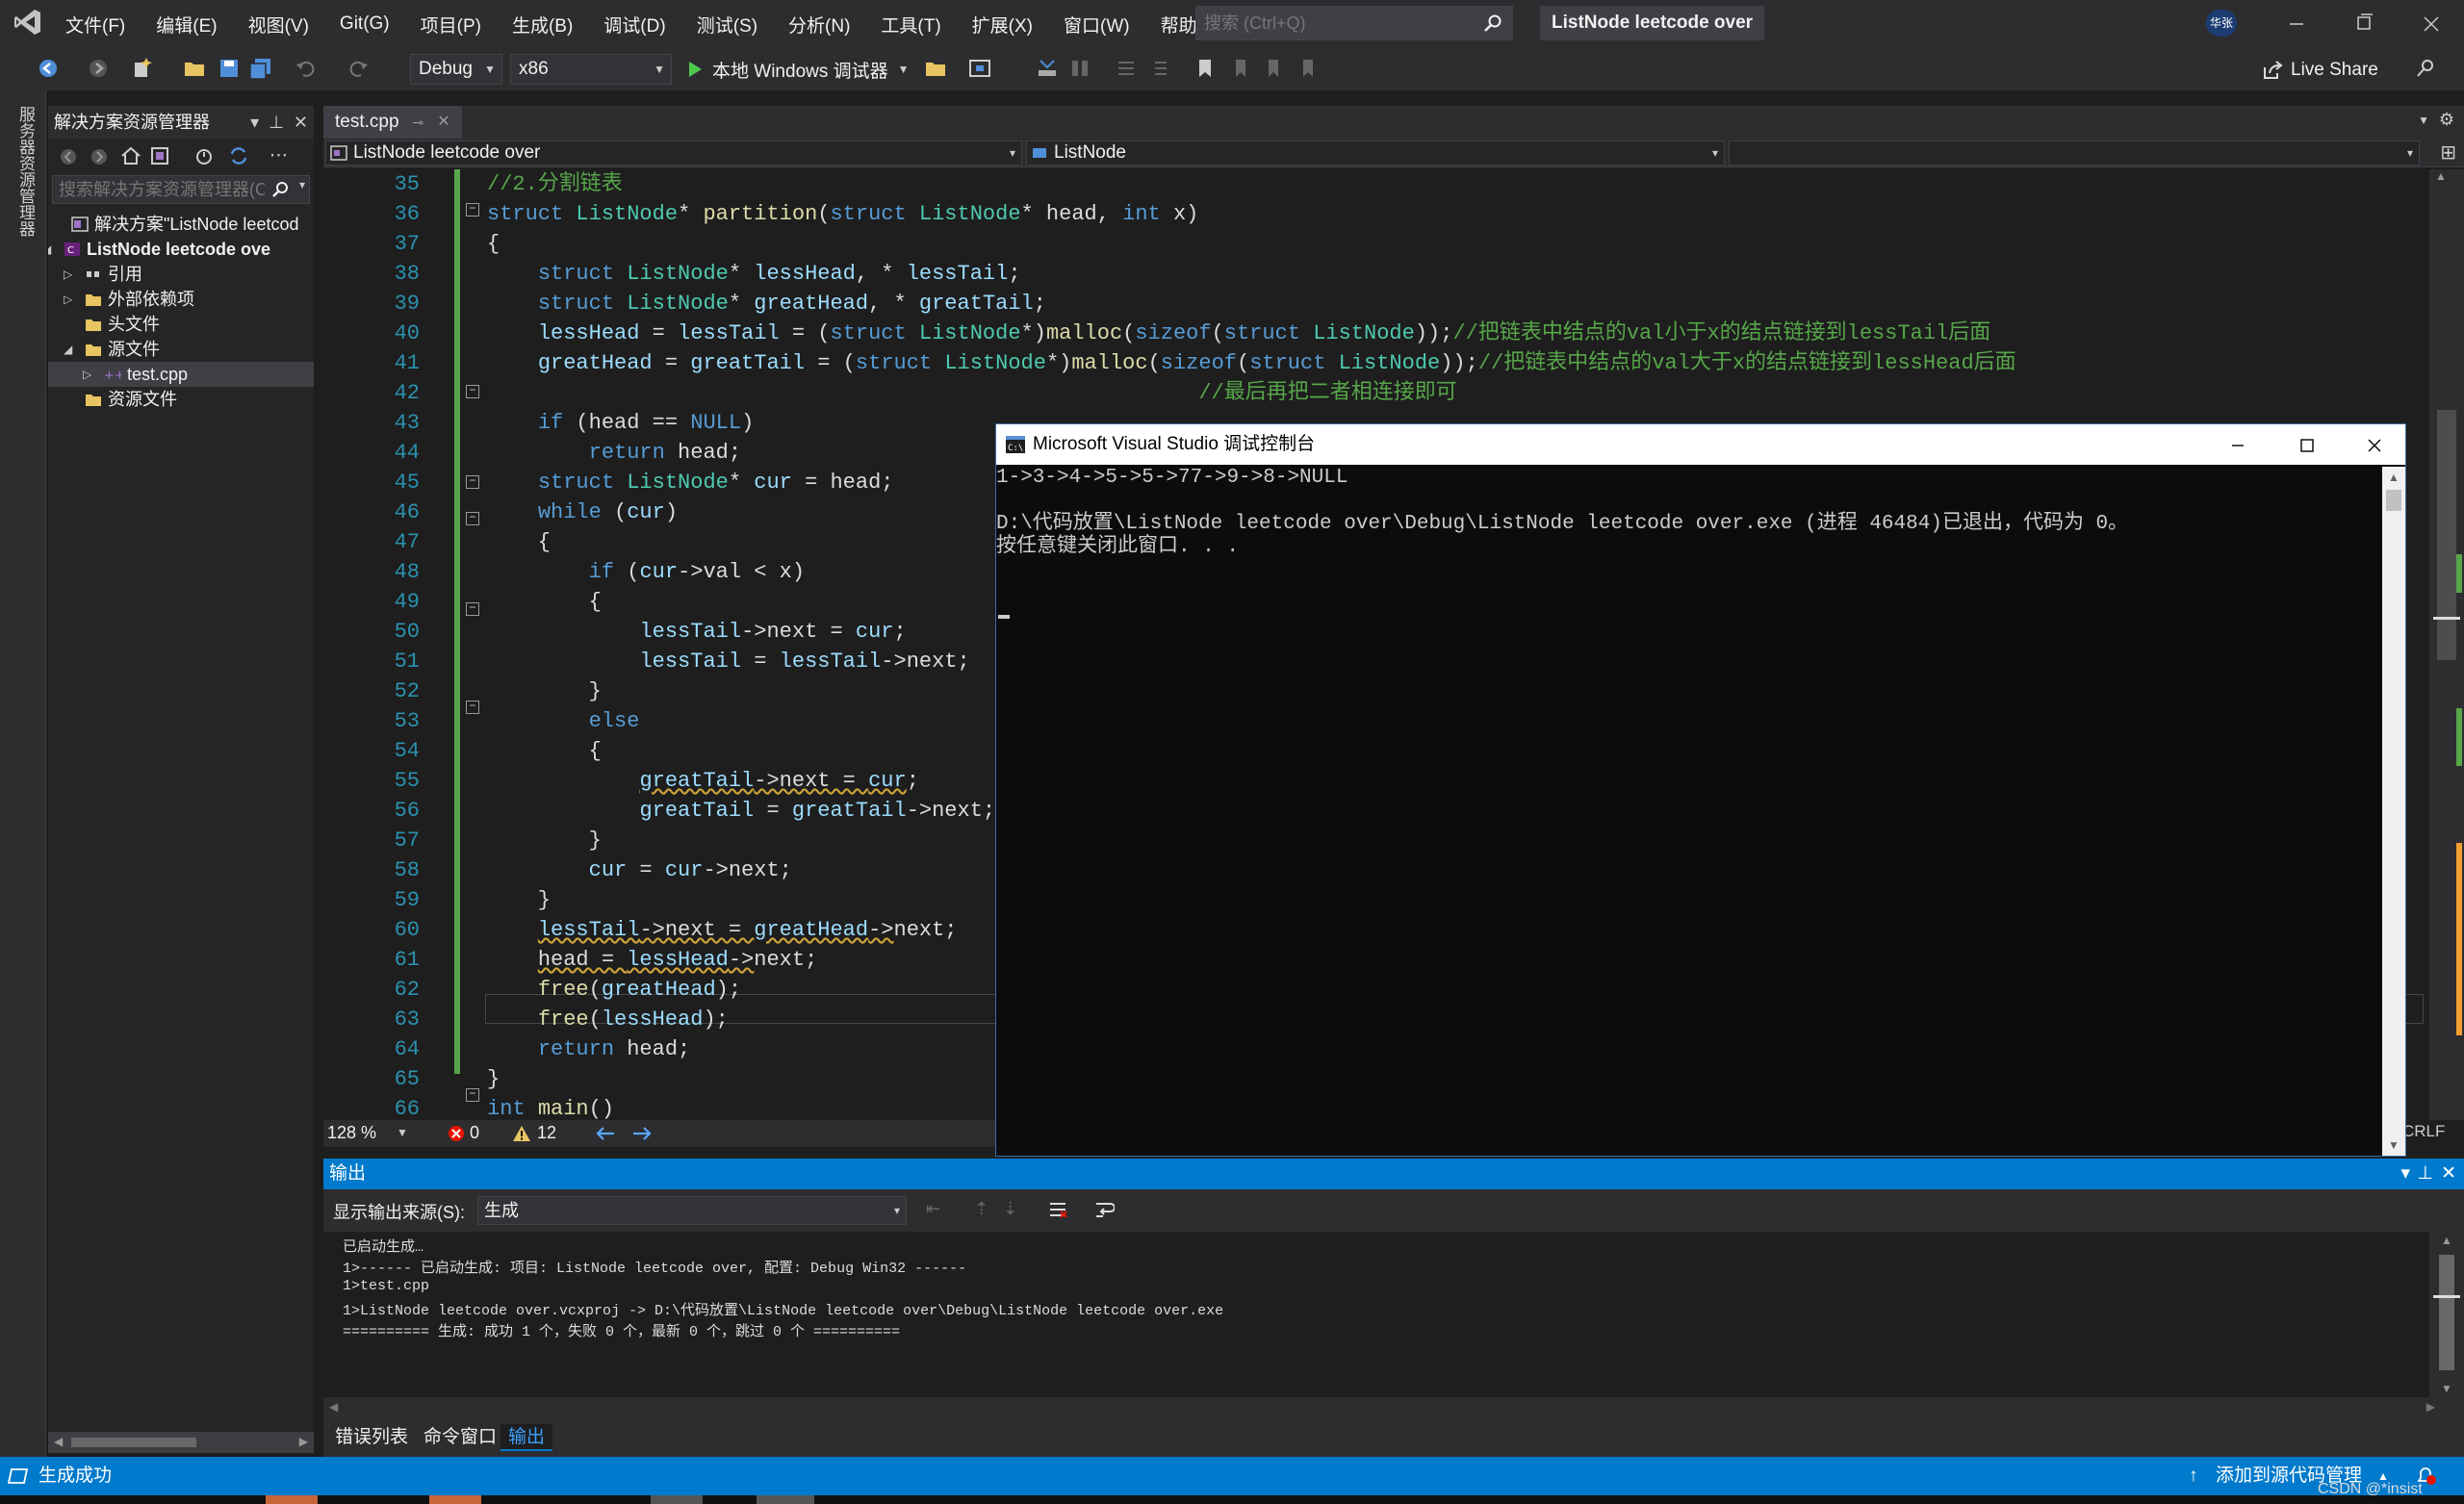 The image size is (2464, 1504). Describe the element at coordinates (910, 25) in the screenshot. I see `menu-tools: 工具(T)` at that location.